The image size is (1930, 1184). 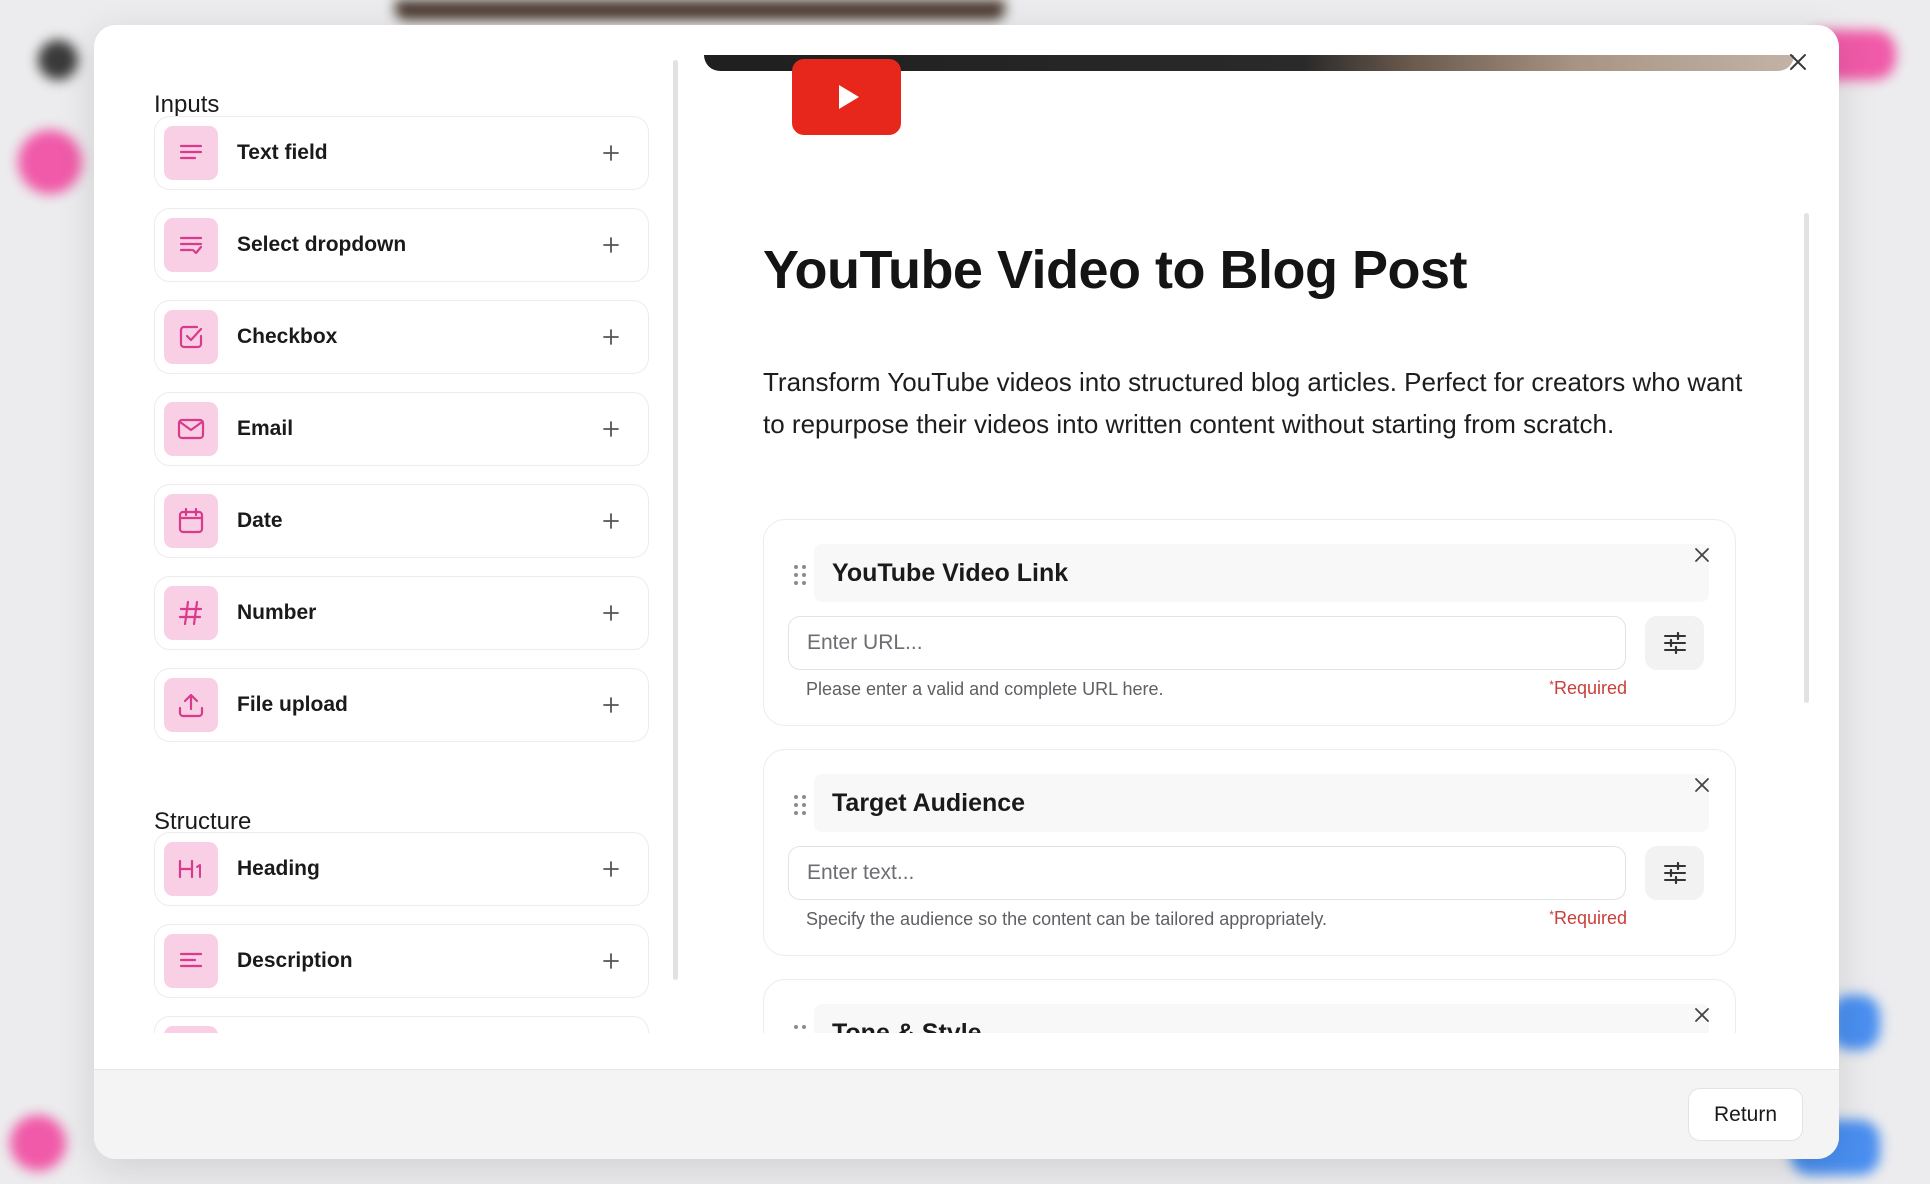 What do you see at coordinates (38, 1143) in the screenshot?
I see `background-pink-avatar` at bounding box center [38, 1143].